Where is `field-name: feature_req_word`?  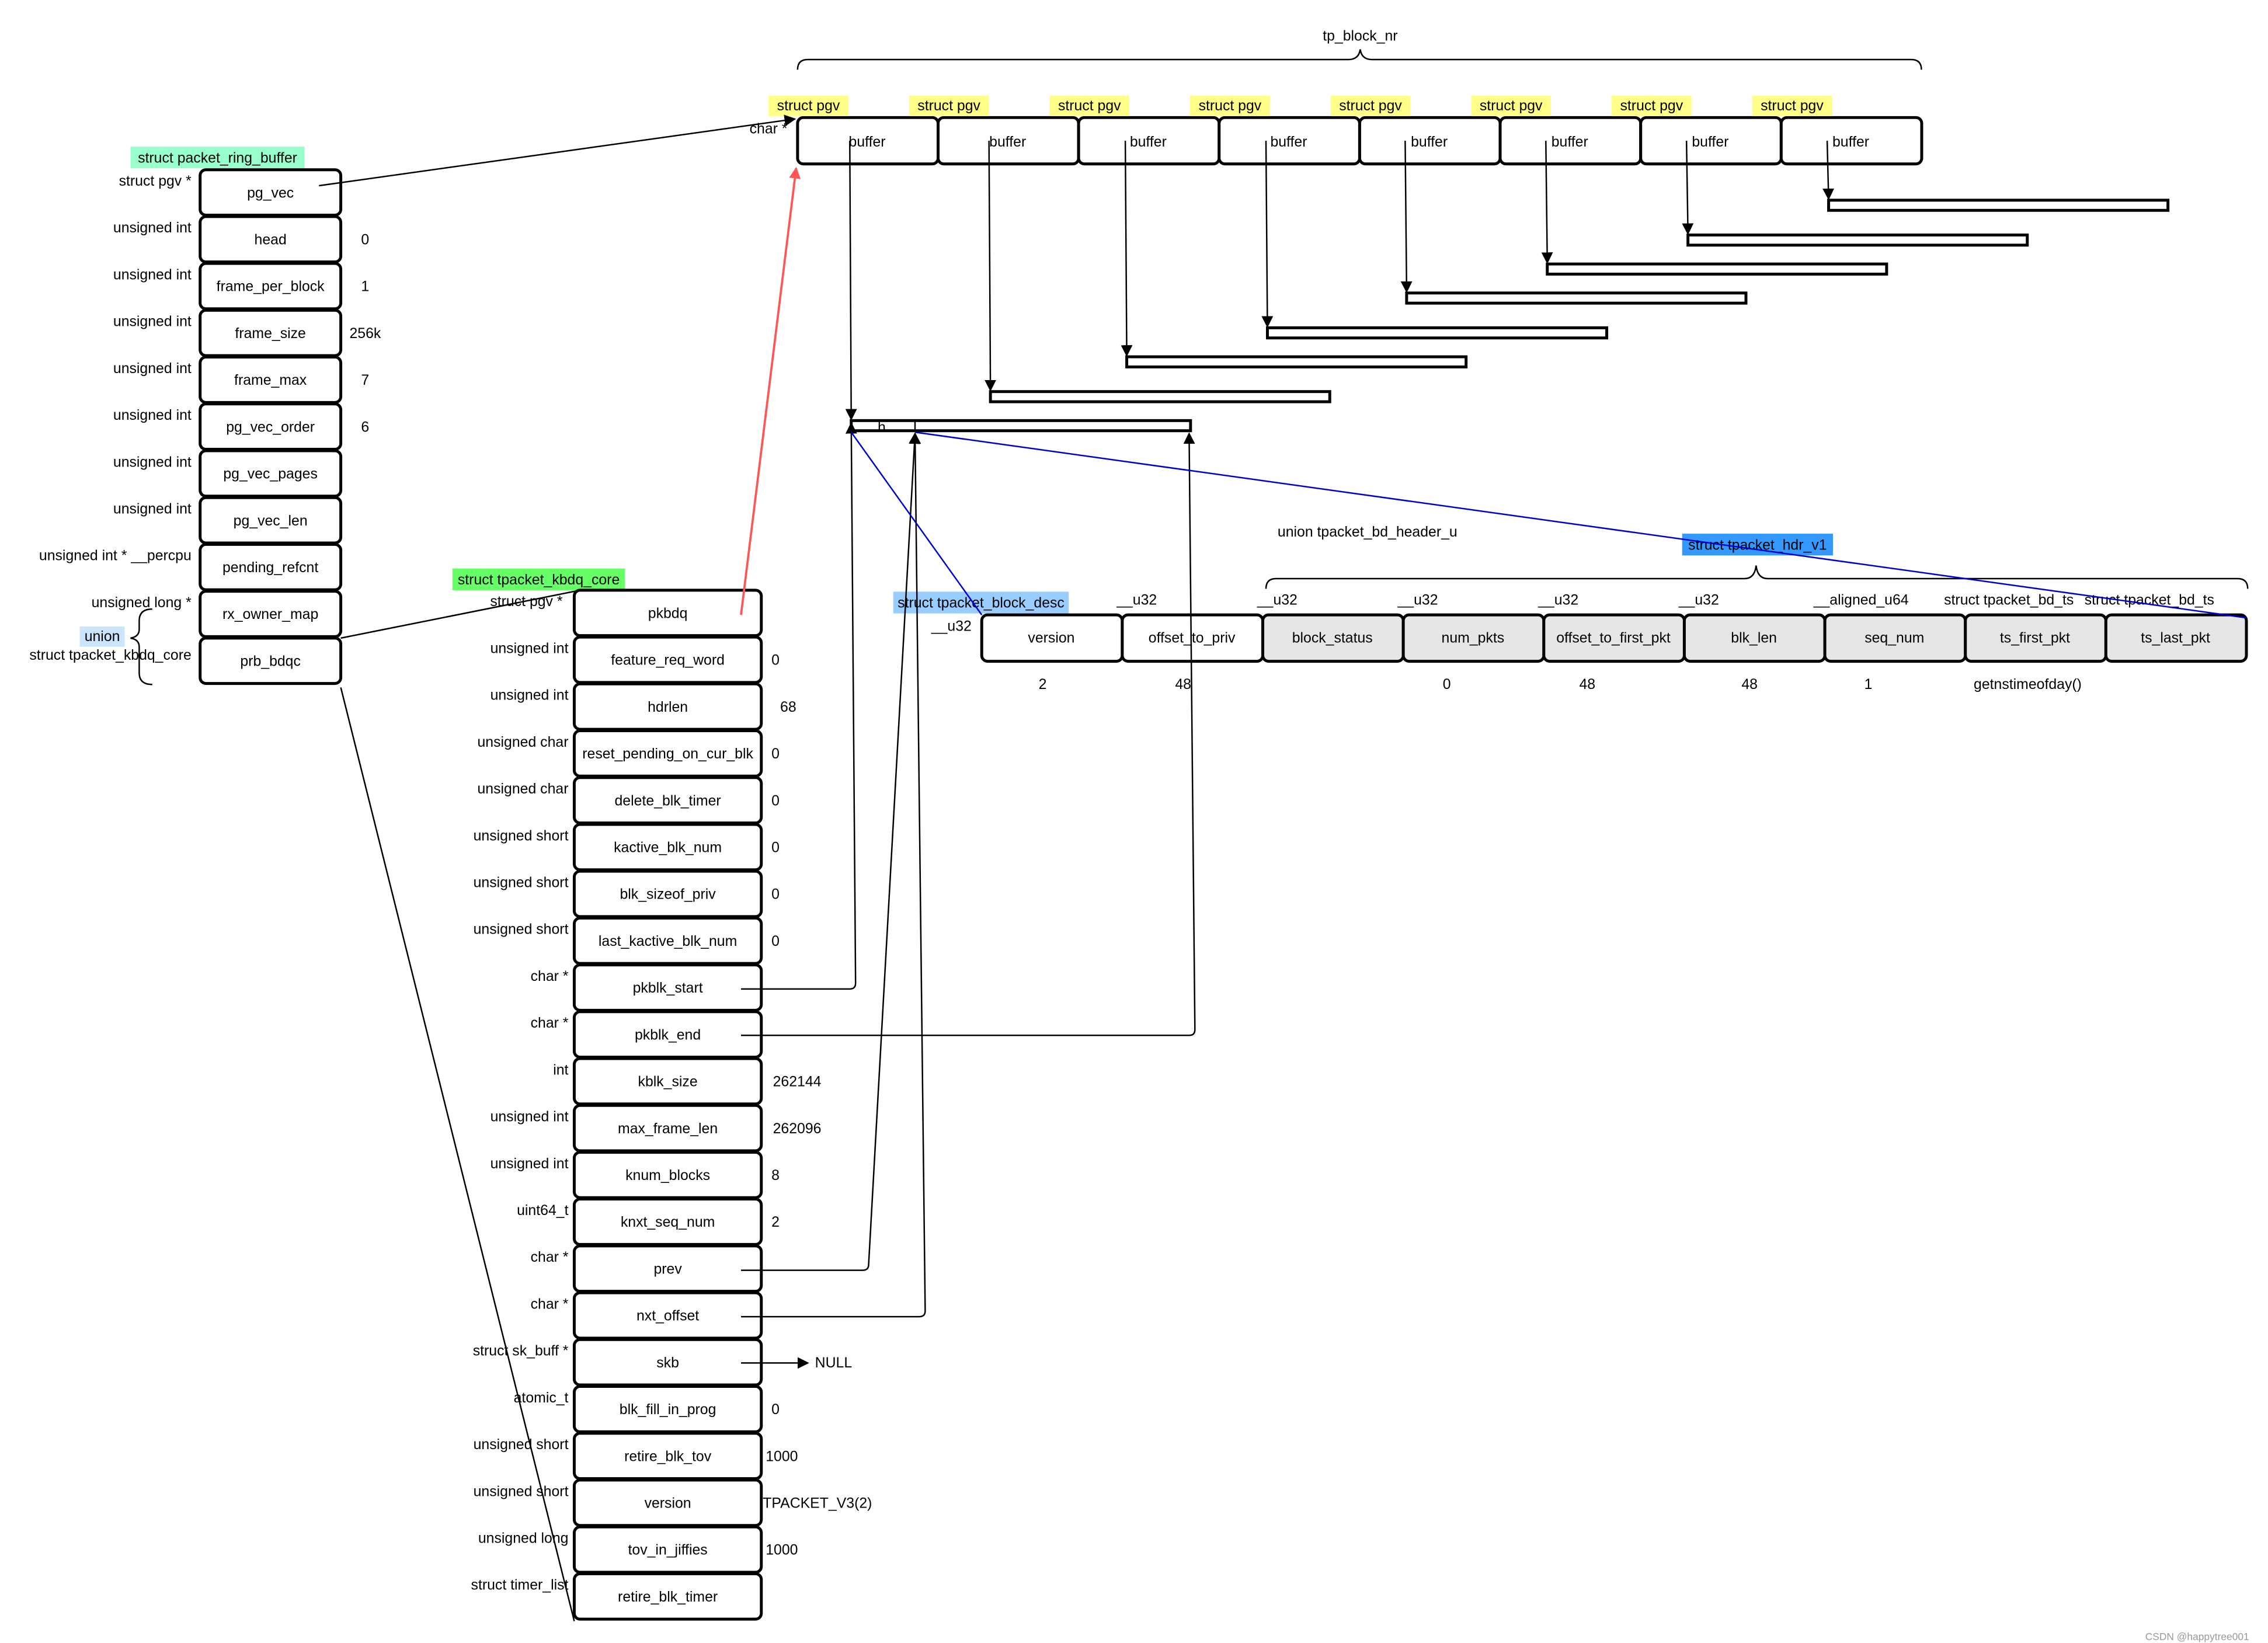
field-name: feature_req_word is located at coordinates (668, 661).